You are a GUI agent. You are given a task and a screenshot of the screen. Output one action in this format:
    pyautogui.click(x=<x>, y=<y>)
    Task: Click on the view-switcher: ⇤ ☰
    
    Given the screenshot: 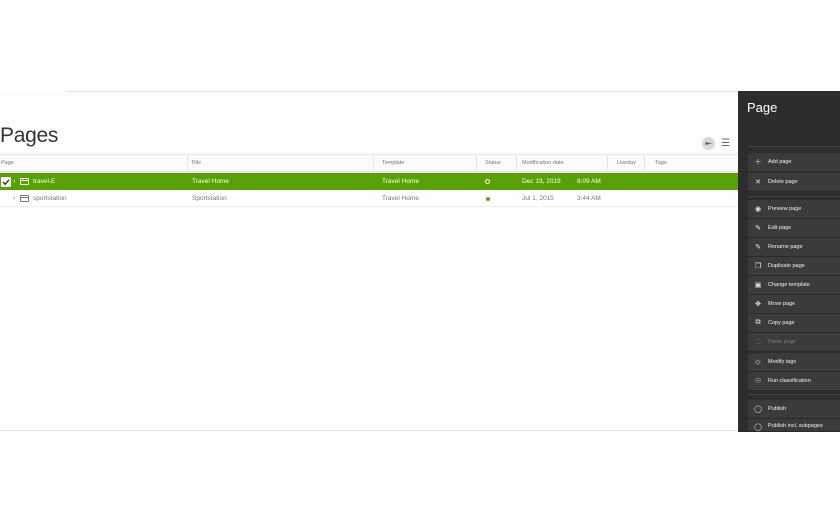 What is the action you would take?
    pyautogui.click(x=717, y=143)
    